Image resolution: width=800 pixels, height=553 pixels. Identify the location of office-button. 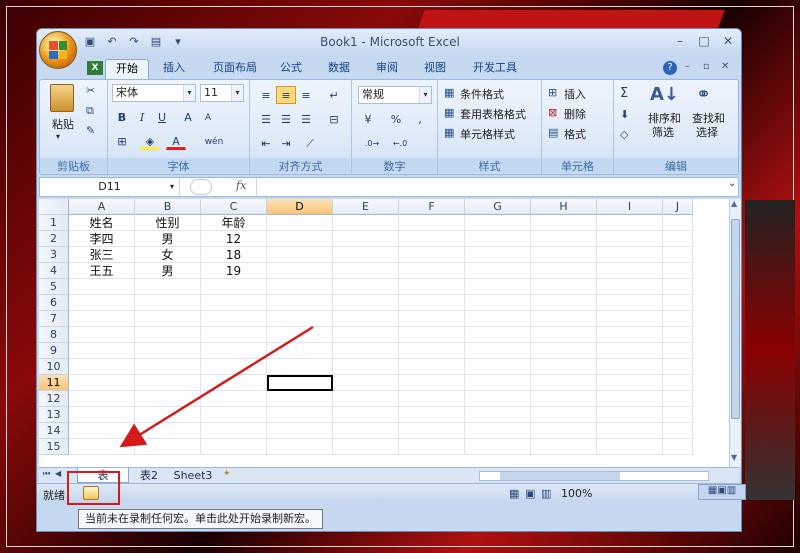
(58, 50).